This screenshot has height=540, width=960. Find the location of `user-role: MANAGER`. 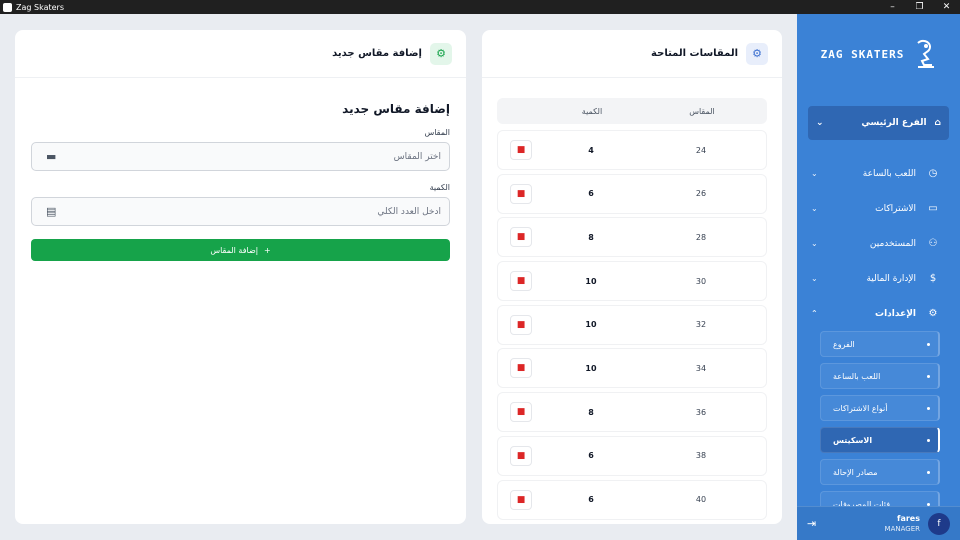

user-role: MANAGER is located at coordinates (902, 528).